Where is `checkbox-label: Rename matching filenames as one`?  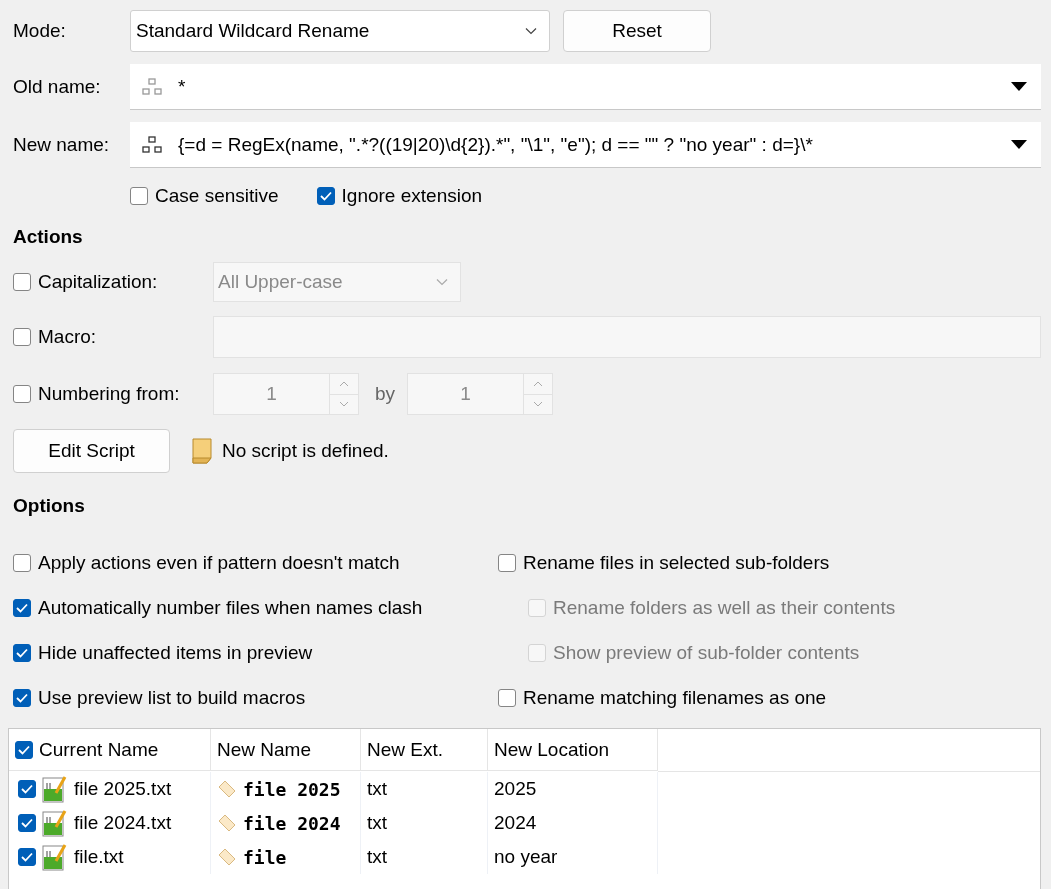
checkbox-label: Rename matching filenames as one is located at coordinates (675, 697).